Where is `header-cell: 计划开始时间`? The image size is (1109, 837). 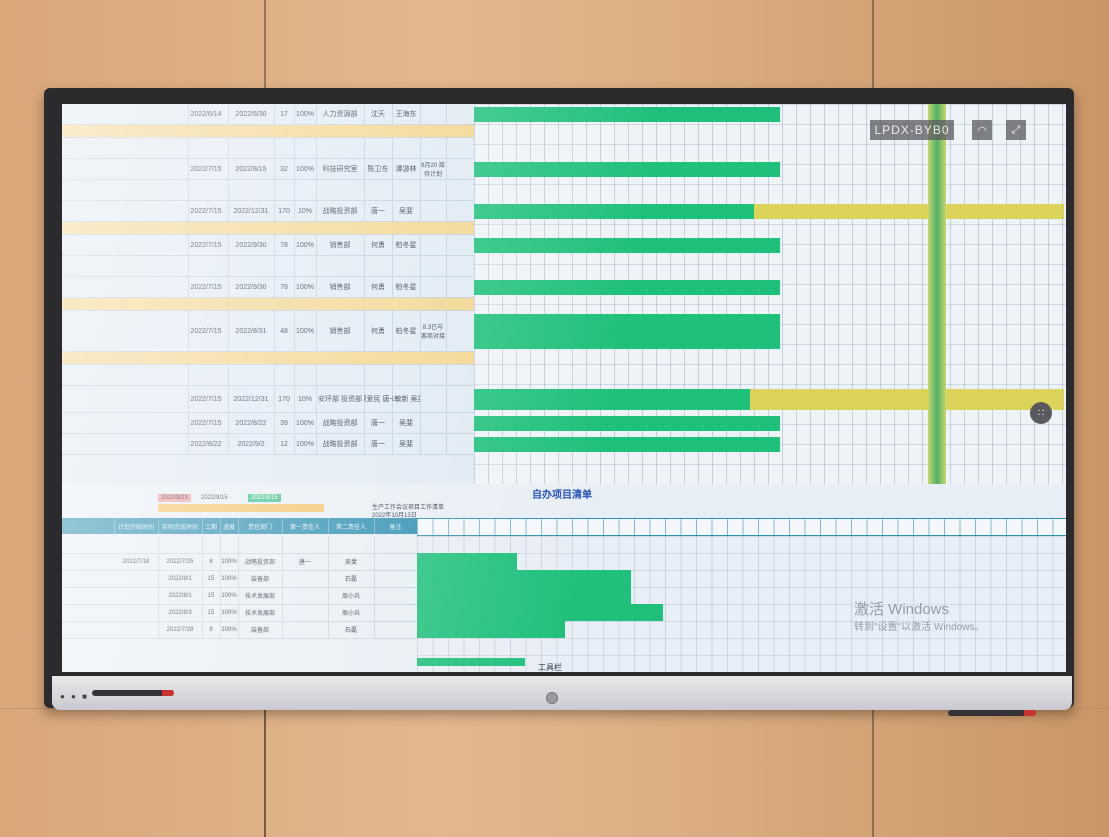 header-cell: 计划开始时间 is located at coordinates (136, 526).